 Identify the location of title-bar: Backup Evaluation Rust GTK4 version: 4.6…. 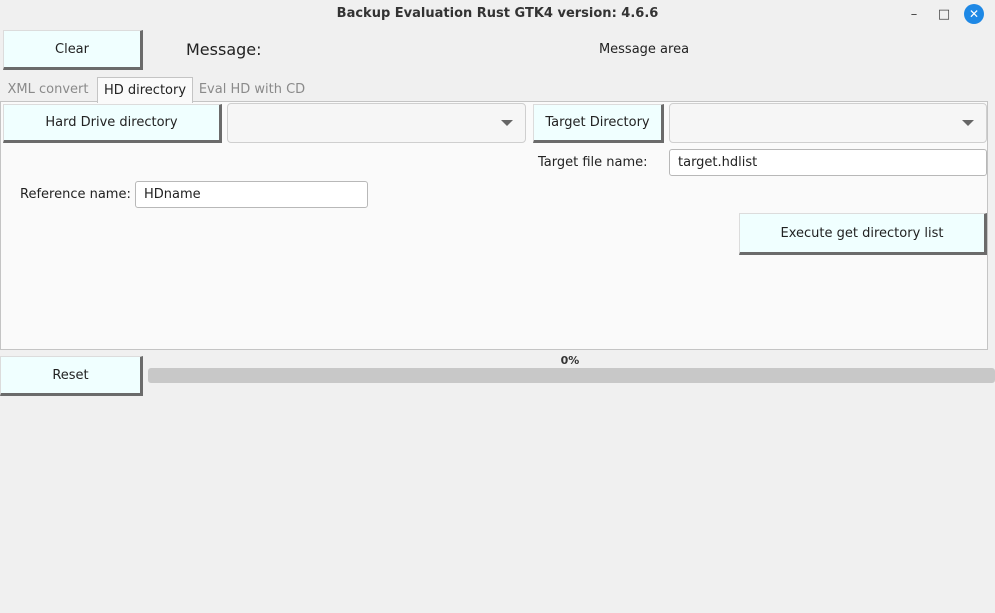
(497, 14).